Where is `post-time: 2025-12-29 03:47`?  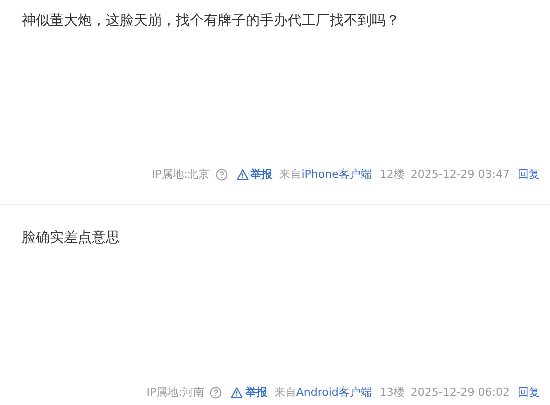 post-time: 2025-12-29 03:47 is located at coordinates (460, 174).